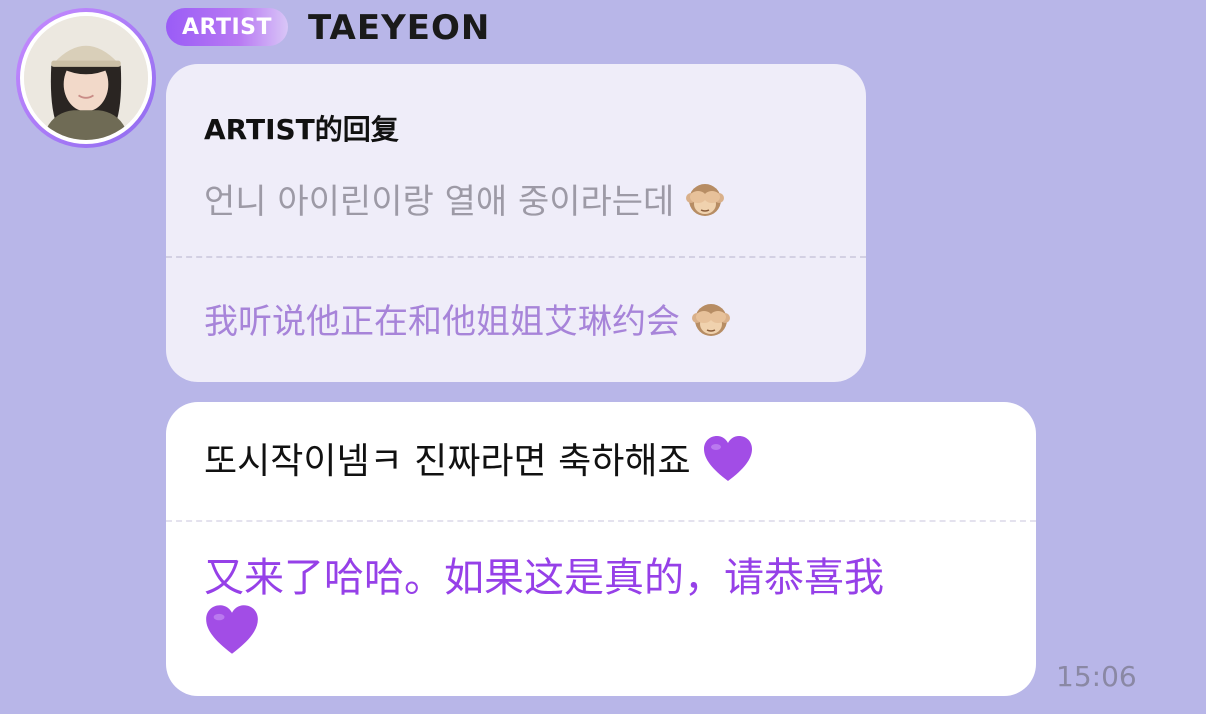 The image size is (1206, 714). Describe the element at coordinates (544, 578) in the screenshot. I see `message-translation-label: 又来了哈哈。如果这是真的，请恭喜我` at that location.